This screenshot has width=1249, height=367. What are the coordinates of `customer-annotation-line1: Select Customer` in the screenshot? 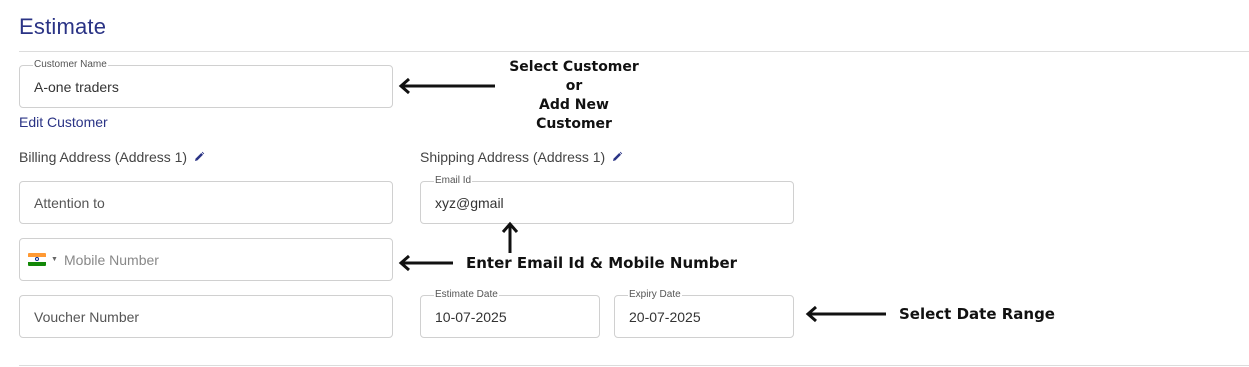 It's located at (574, 67).